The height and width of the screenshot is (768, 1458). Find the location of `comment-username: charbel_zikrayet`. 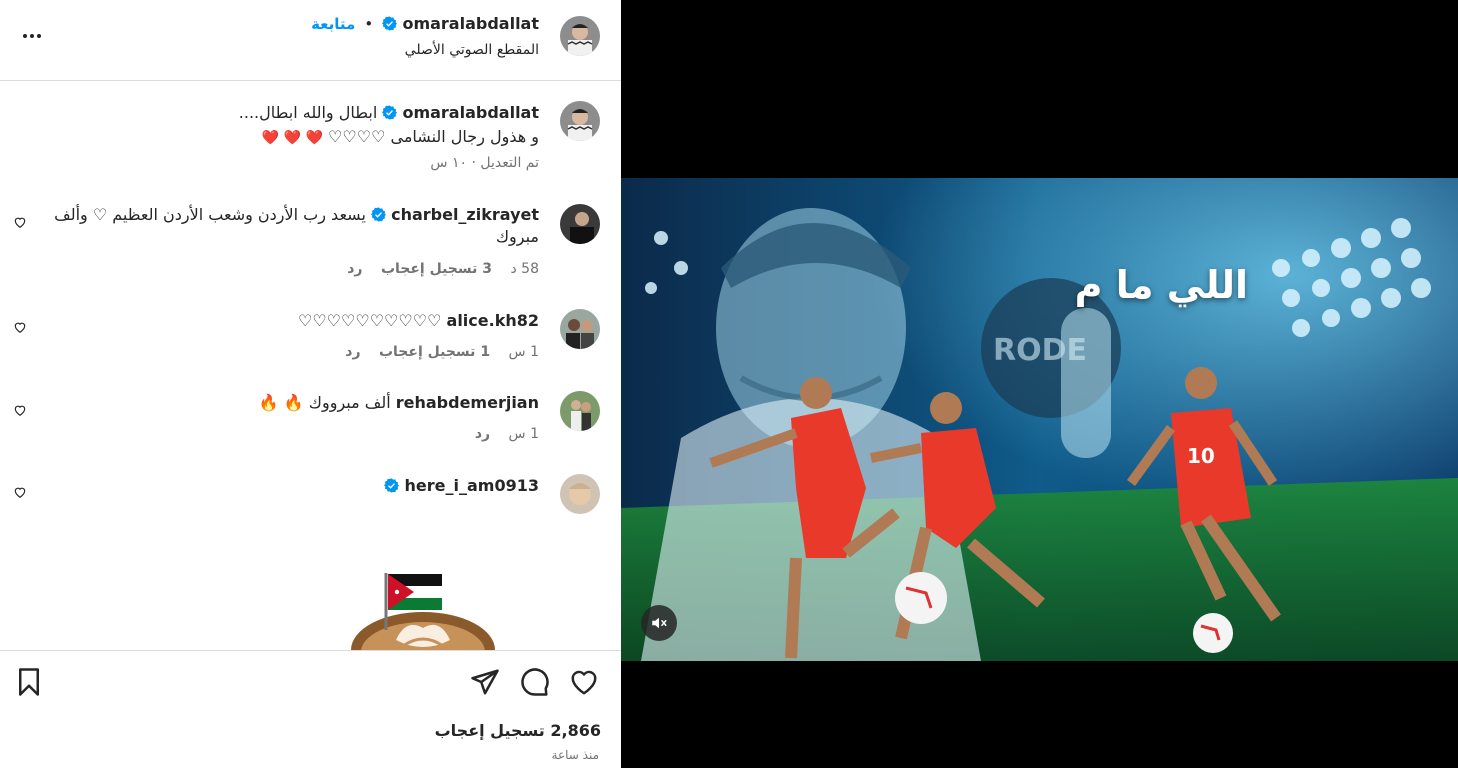

comment-username: charbel_zikrayet is located at coordinates (465, 214).